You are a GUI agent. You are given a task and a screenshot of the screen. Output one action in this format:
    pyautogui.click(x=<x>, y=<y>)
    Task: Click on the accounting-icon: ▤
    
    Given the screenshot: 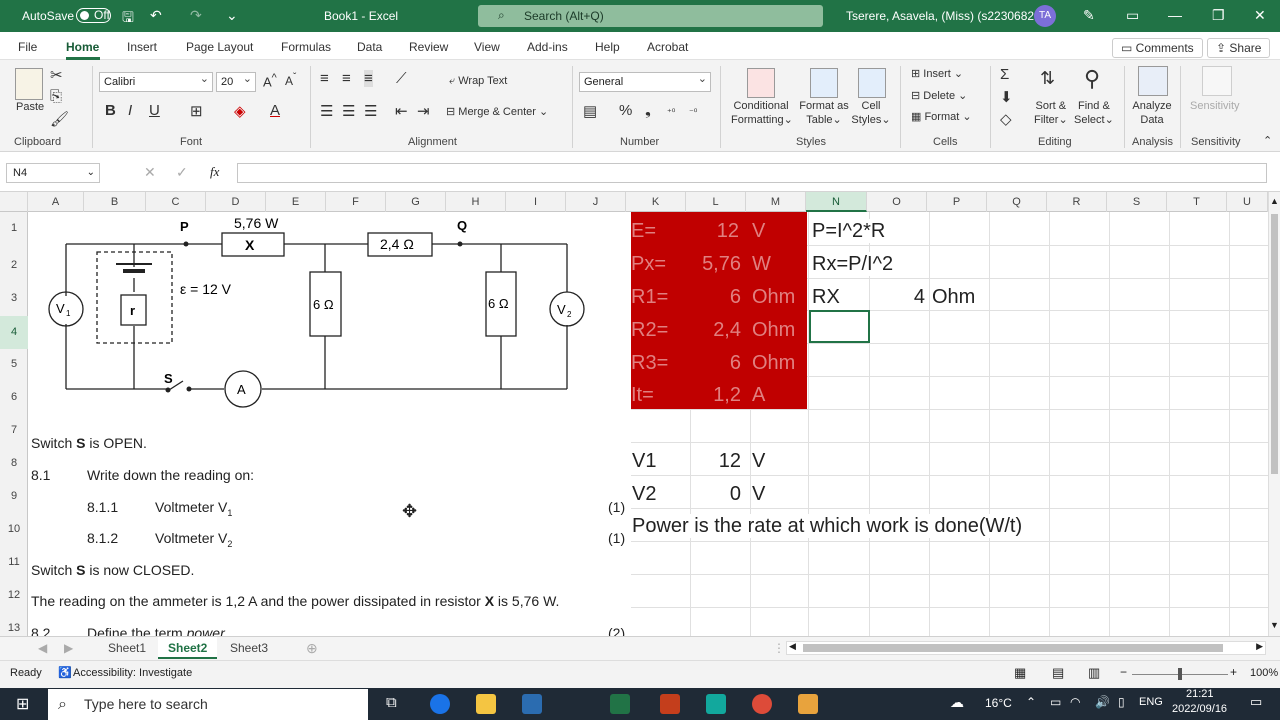 What is the action you would take?
    pyautogui.click(x=590, y=111)
    